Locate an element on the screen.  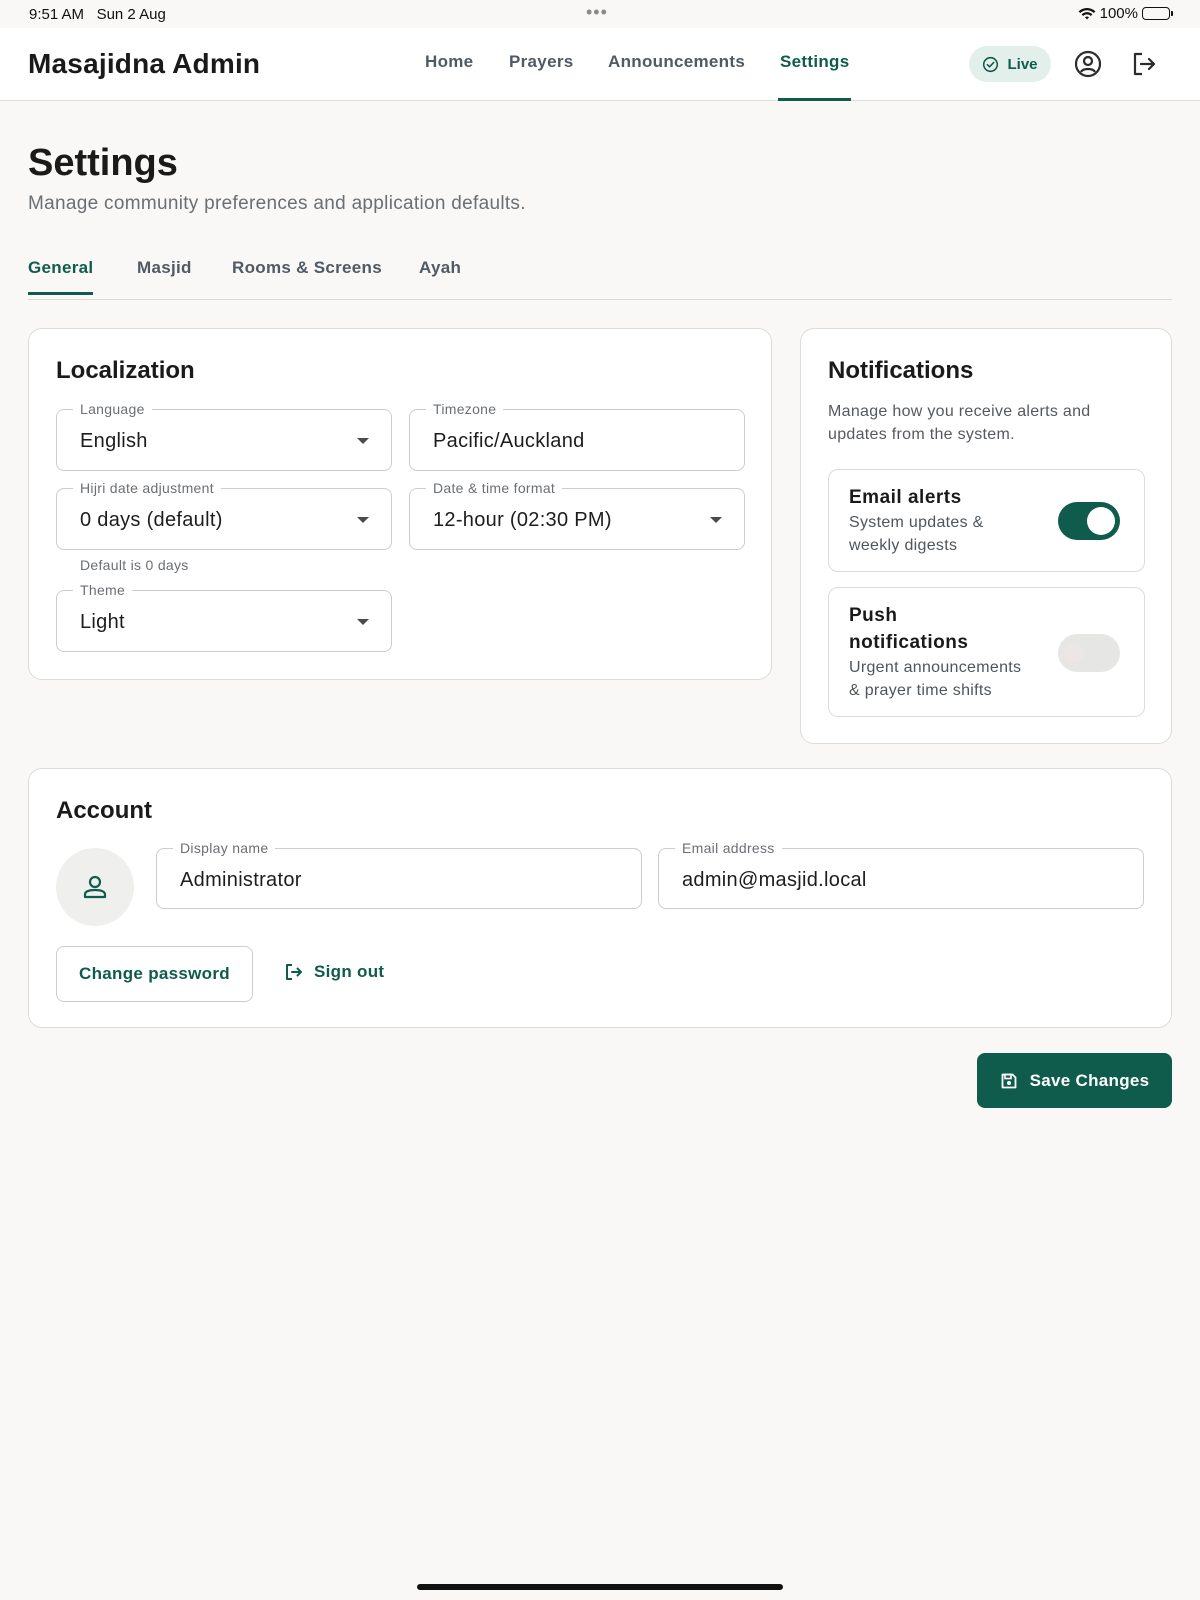
logout-button is located at coordinates (1144, 64).